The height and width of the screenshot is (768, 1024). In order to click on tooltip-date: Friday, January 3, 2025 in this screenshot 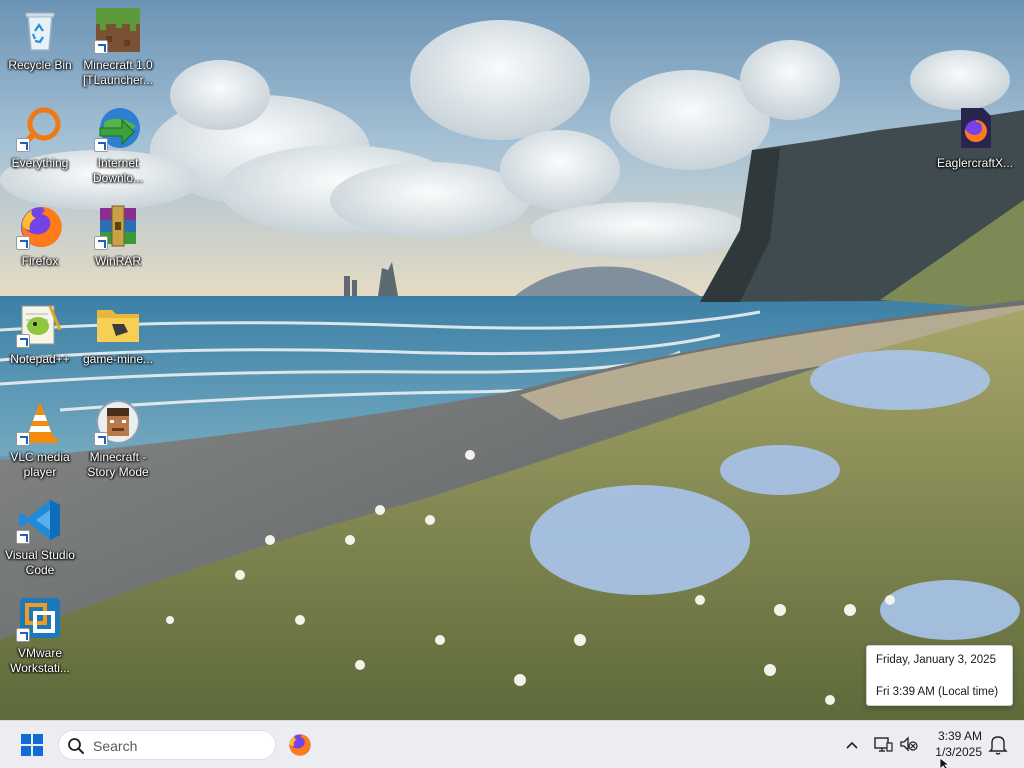, I will do `click(936, 660)`.